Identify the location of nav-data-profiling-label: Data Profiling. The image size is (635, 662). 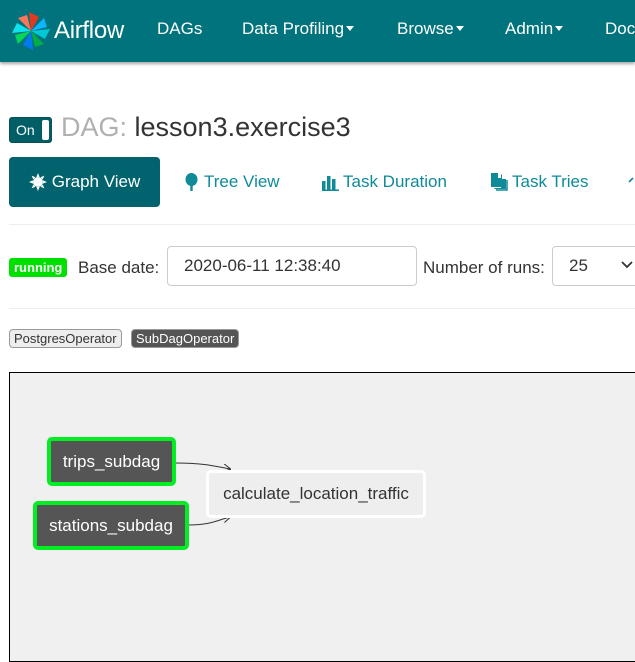
(293, 28).